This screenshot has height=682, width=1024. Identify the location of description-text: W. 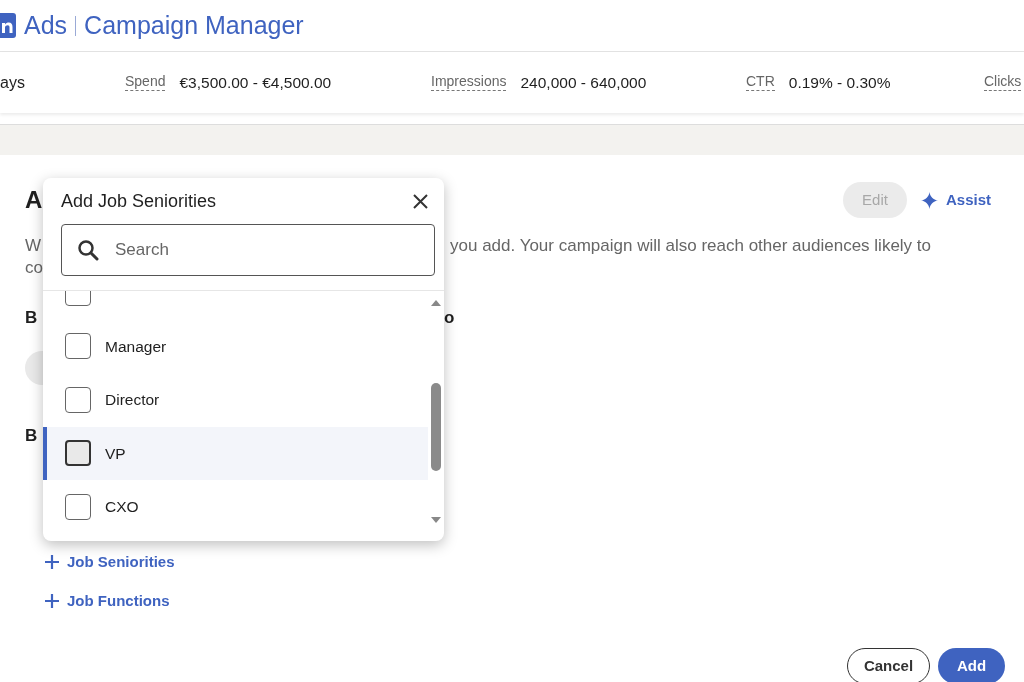
(33, 245).